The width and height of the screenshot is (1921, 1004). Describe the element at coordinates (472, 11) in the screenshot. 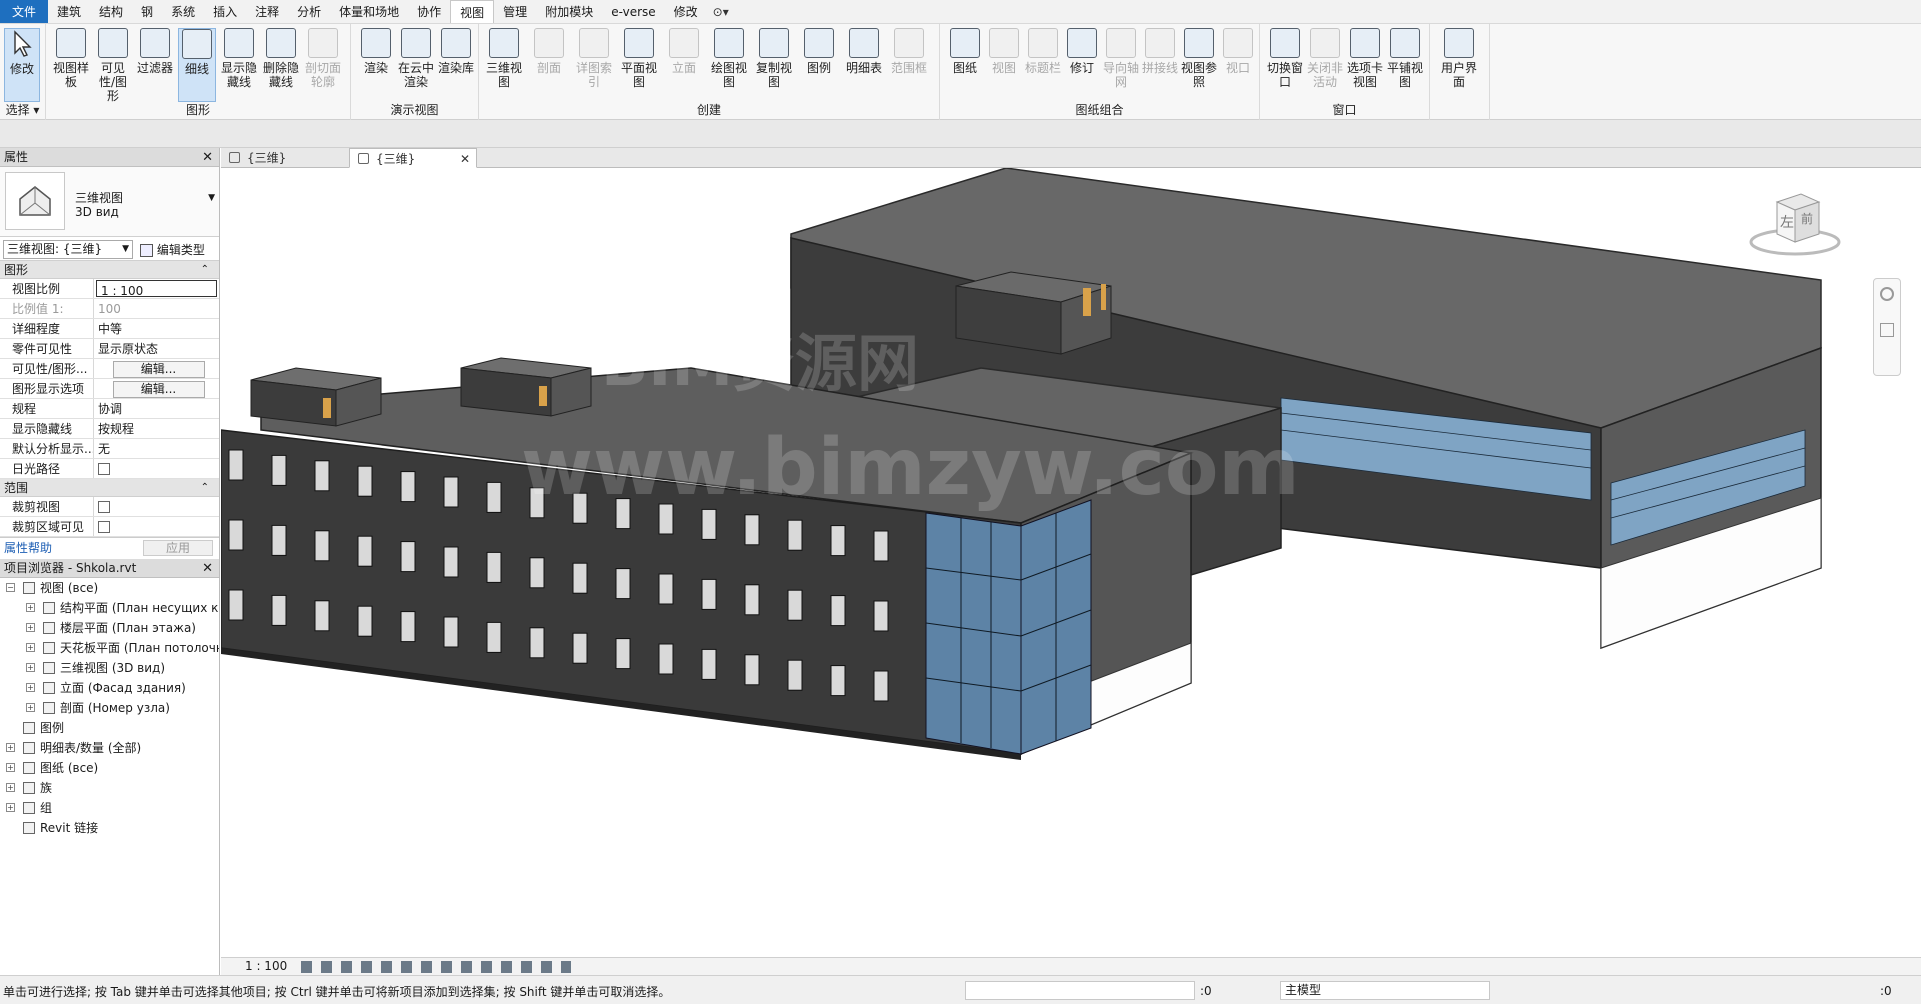

I see `menu-tab: 视图` at that location.